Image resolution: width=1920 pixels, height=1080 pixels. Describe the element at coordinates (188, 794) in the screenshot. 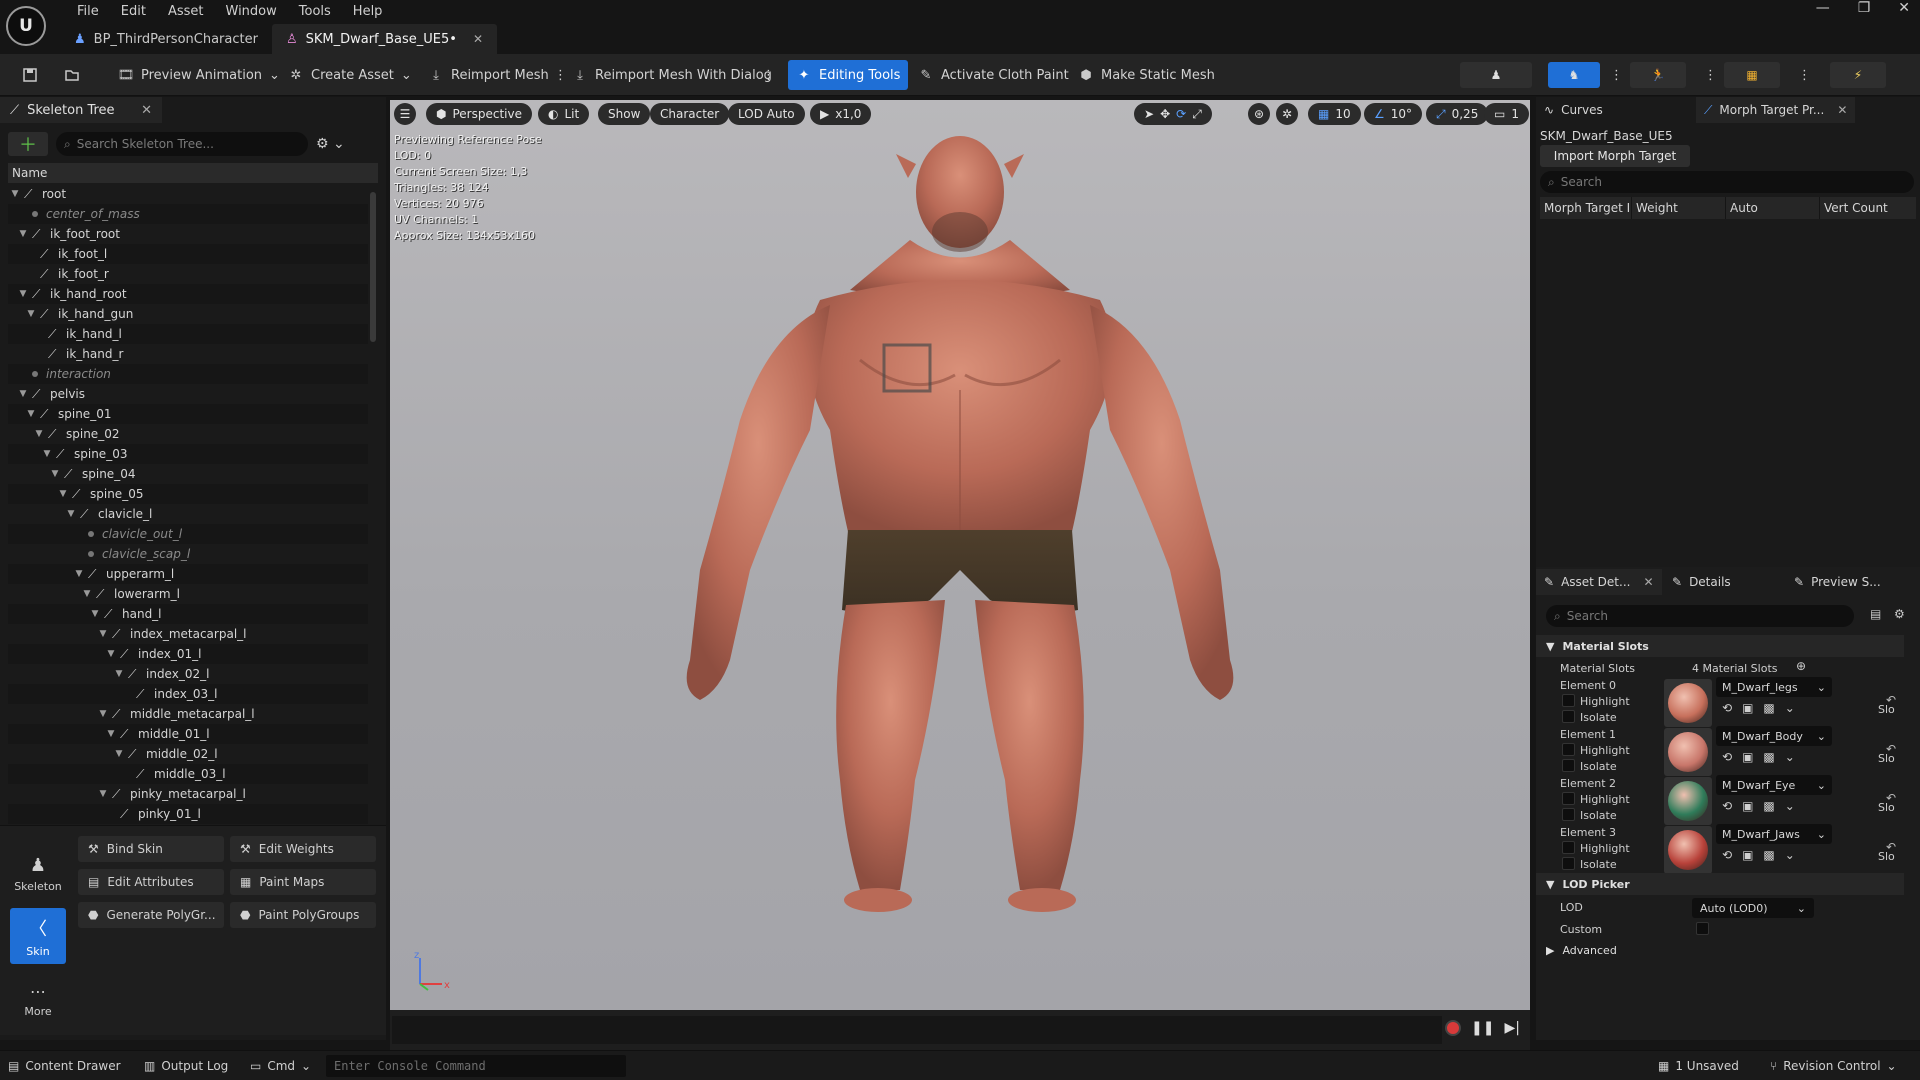

I see `tree-row: ▼ ⟋ pinky_metacarpal_l` at that location.